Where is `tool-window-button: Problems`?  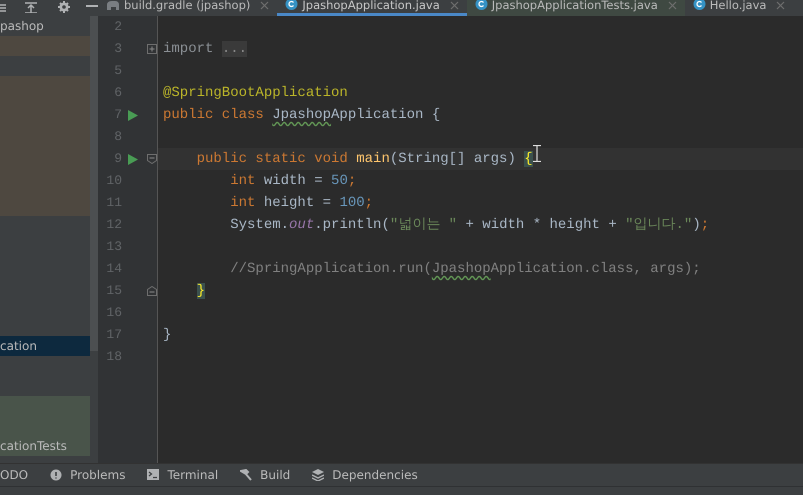
tool-window-button: Problems is located at coordinates (88, 475).